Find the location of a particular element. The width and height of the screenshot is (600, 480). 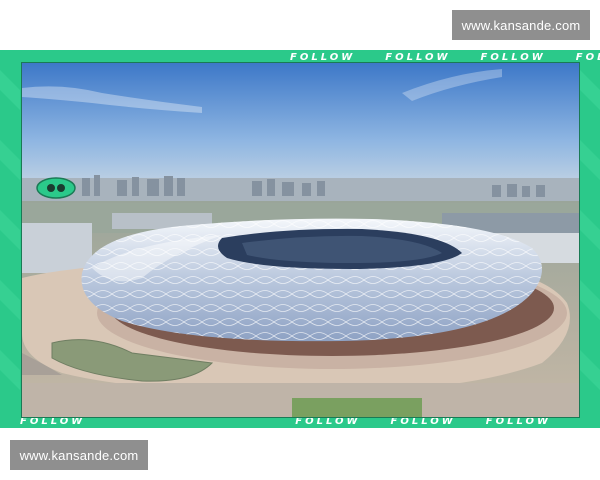

watermark-top: www.kansande.com is located at coordinates (521, 25).